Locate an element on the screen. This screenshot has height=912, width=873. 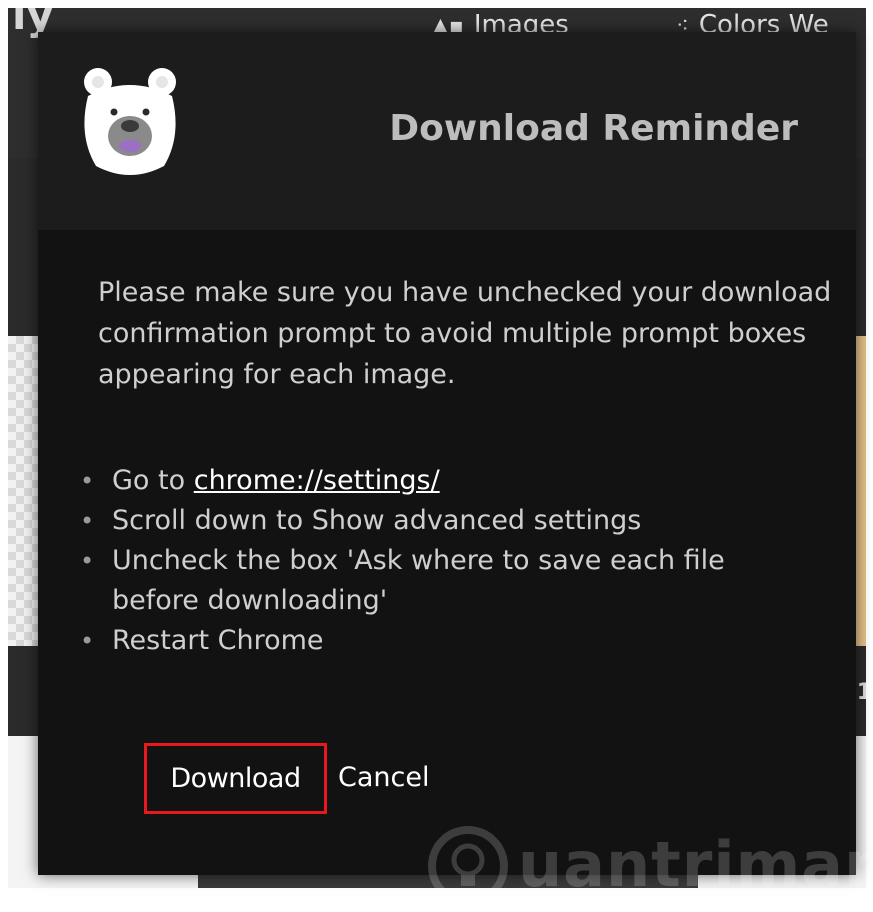
lightbulb-icon is located at coordinates (468, 866).